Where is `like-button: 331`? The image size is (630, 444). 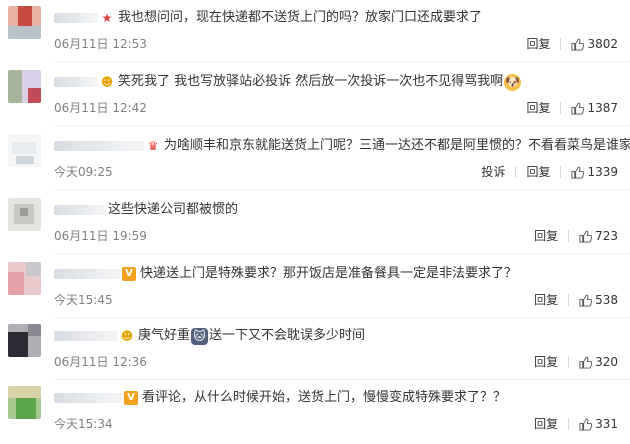 like-button: 331 is located at coordinates (598, 424).